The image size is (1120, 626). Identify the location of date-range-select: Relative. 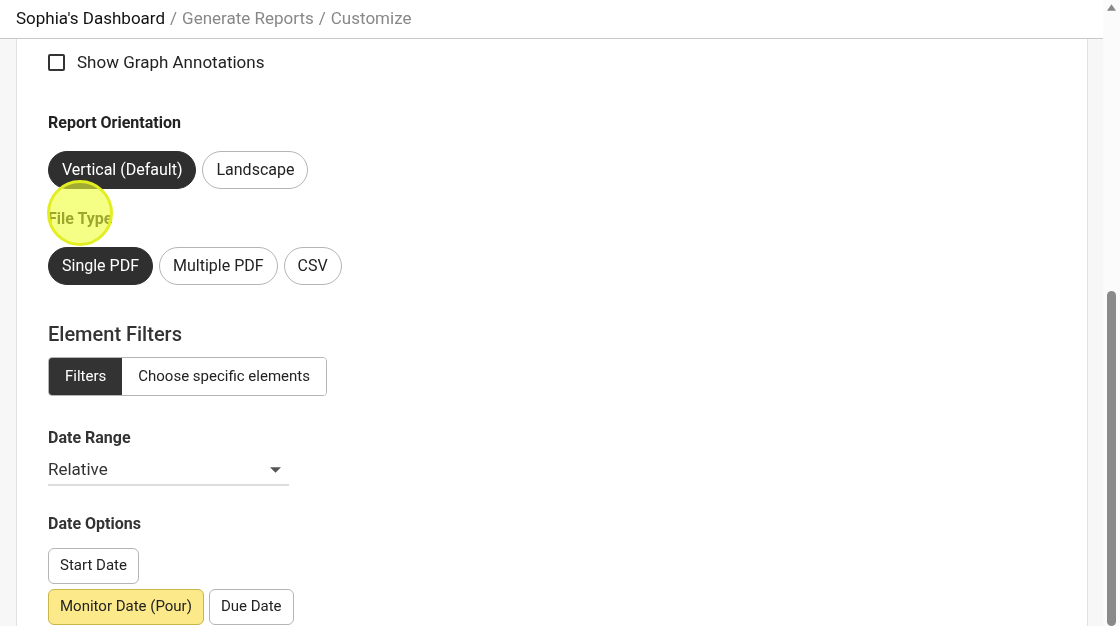
(168, 470).